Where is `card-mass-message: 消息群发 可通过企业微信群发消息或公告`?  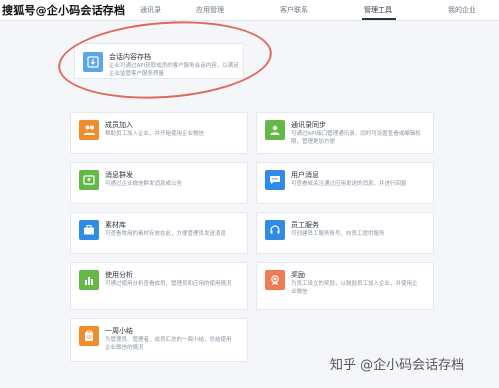 card-mass-message: 消息群发 可通过企业微信群发消息或公告 is located at coordinates (159, 183).